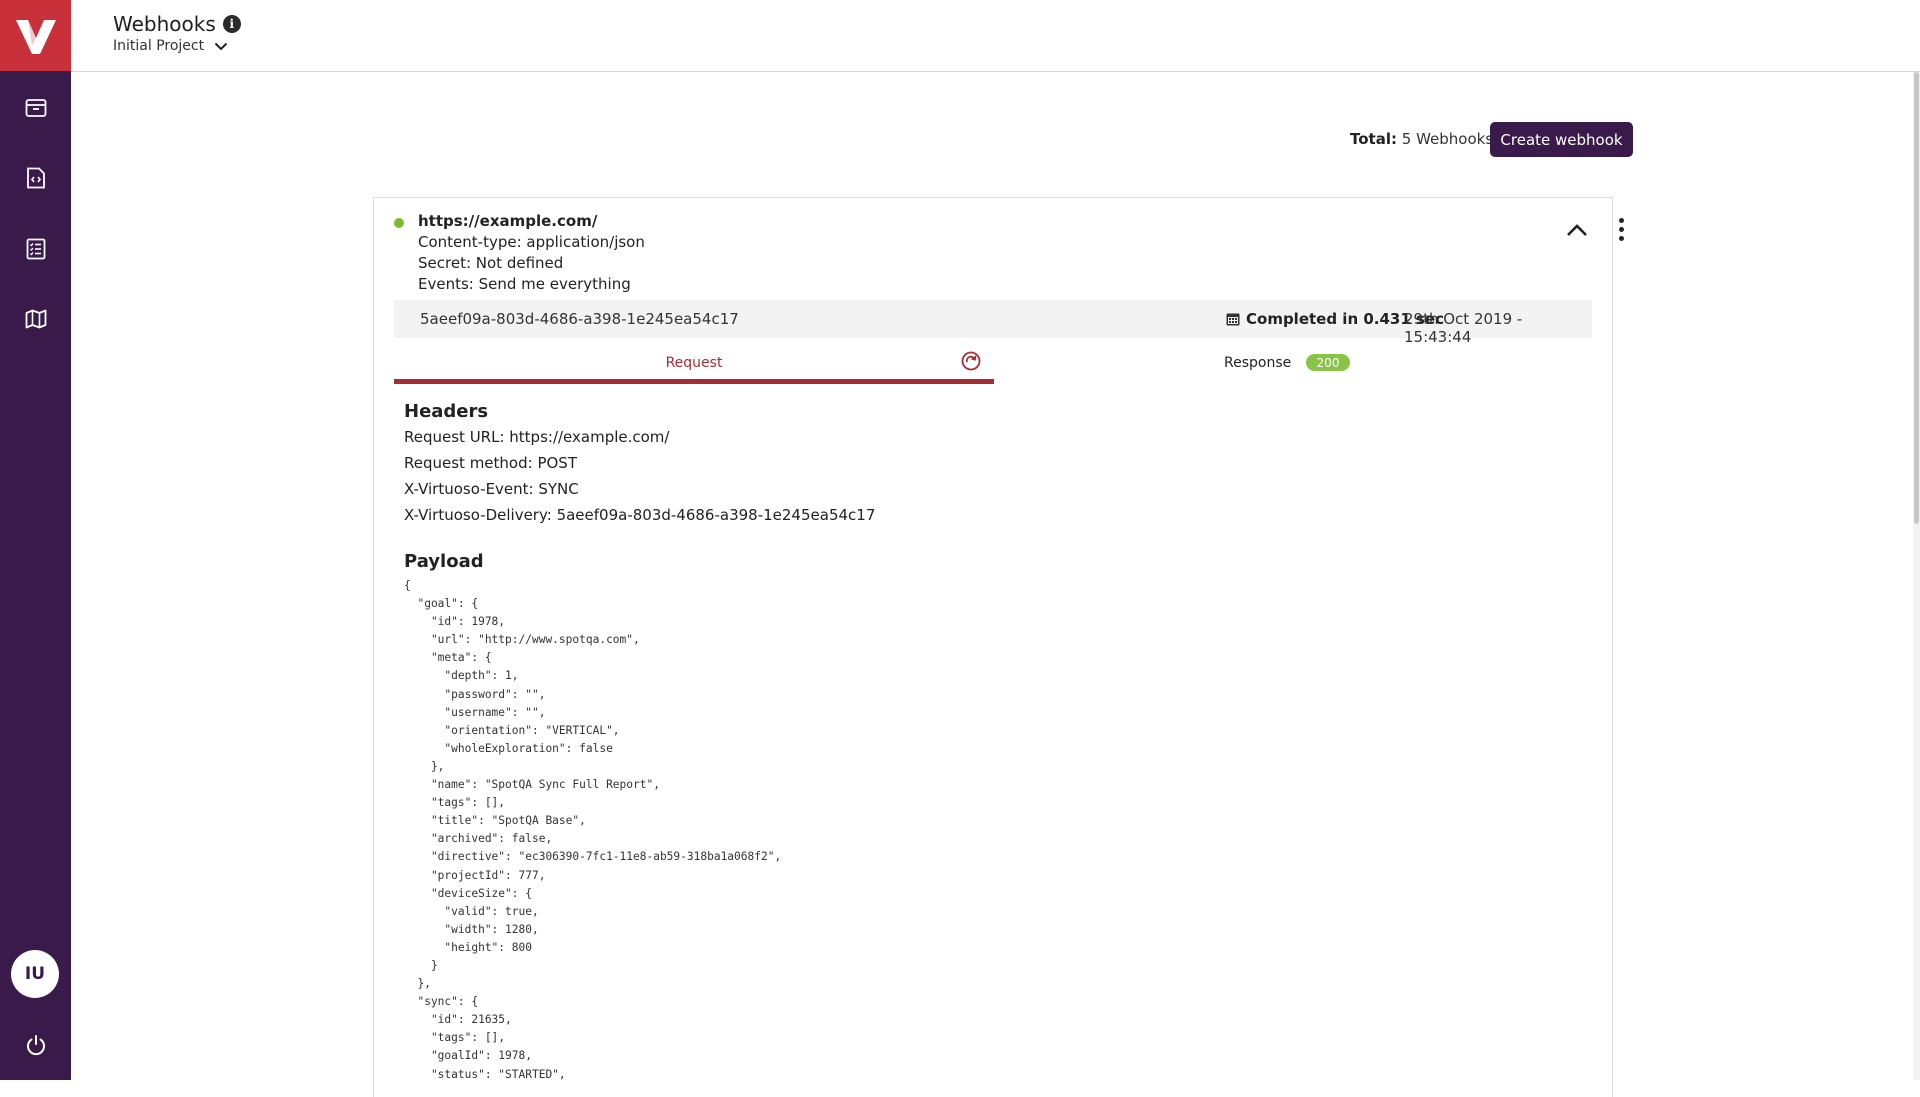 The height and width of the screenshot is (1097, 1920). What do you see at coordinates (537, 437) in the screenshot?
I see `header-line: Request URL: https://example.com/` at bounding box center [537, 437].